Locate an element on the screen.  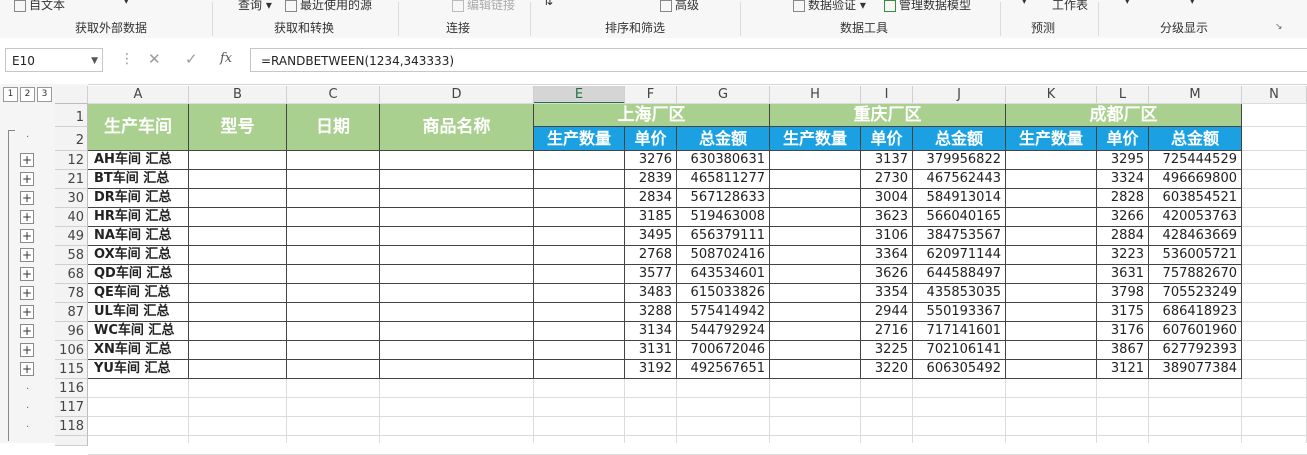
total-amount-cell: 757882670 is located at coordinates (1195, 274).